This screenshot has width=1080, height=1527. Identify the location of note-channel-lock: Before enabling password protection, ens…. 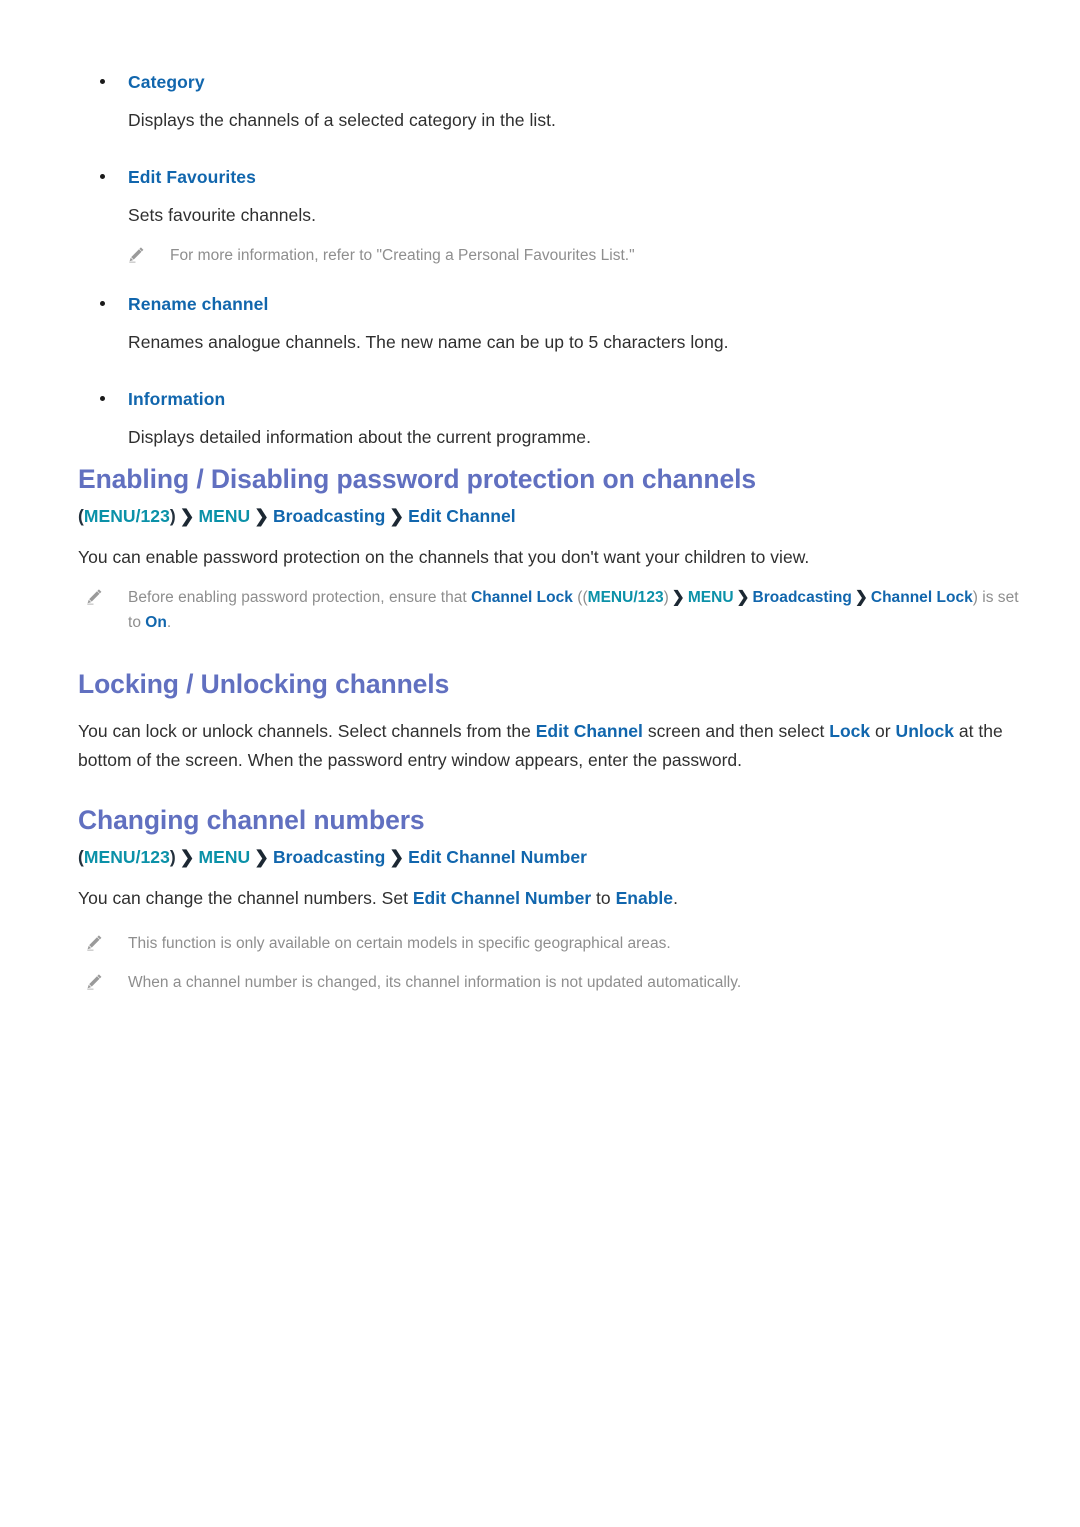
(550, 610).